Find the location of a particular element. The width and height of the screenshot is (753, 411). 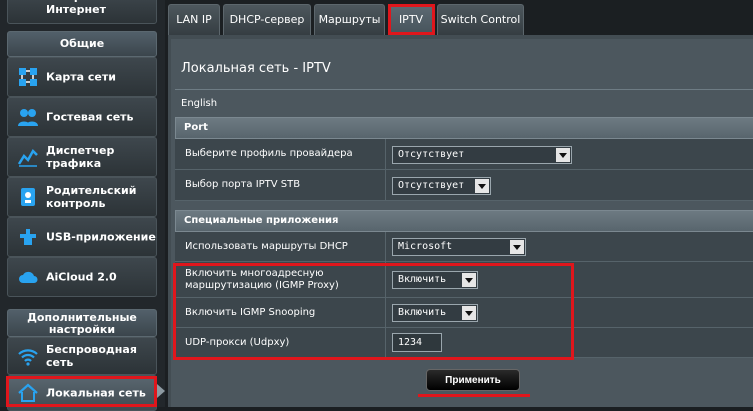

sidebar-item-traffic-manager: Диспетчер трафика is located at coordinates (82, 157).